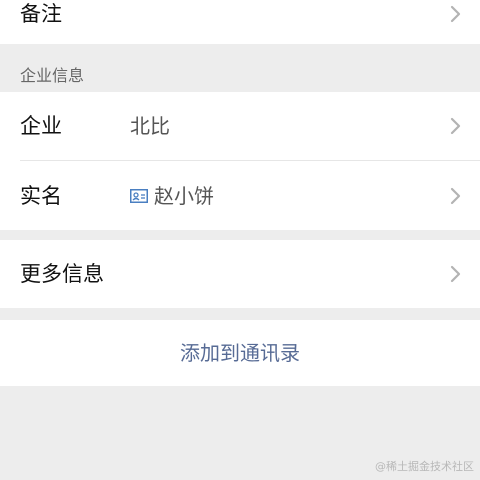 This screenshot has width=480, height=480. Describe the element at coordinates (240, 126) in the screenshot. I see `enterprise-row: 企业 北比` at that location.